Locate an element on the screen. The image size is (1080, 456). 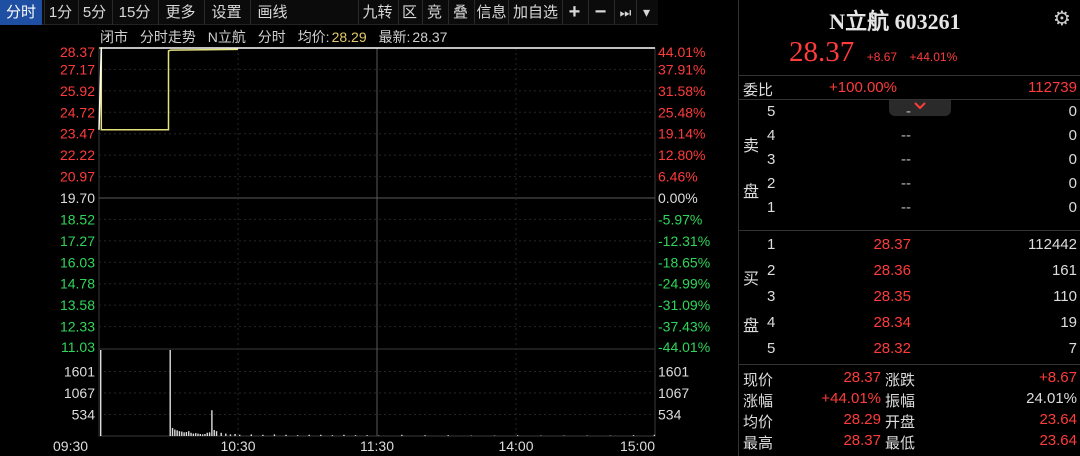
add-watchlist-button: 加自选 is located at coordinates (535, 12).